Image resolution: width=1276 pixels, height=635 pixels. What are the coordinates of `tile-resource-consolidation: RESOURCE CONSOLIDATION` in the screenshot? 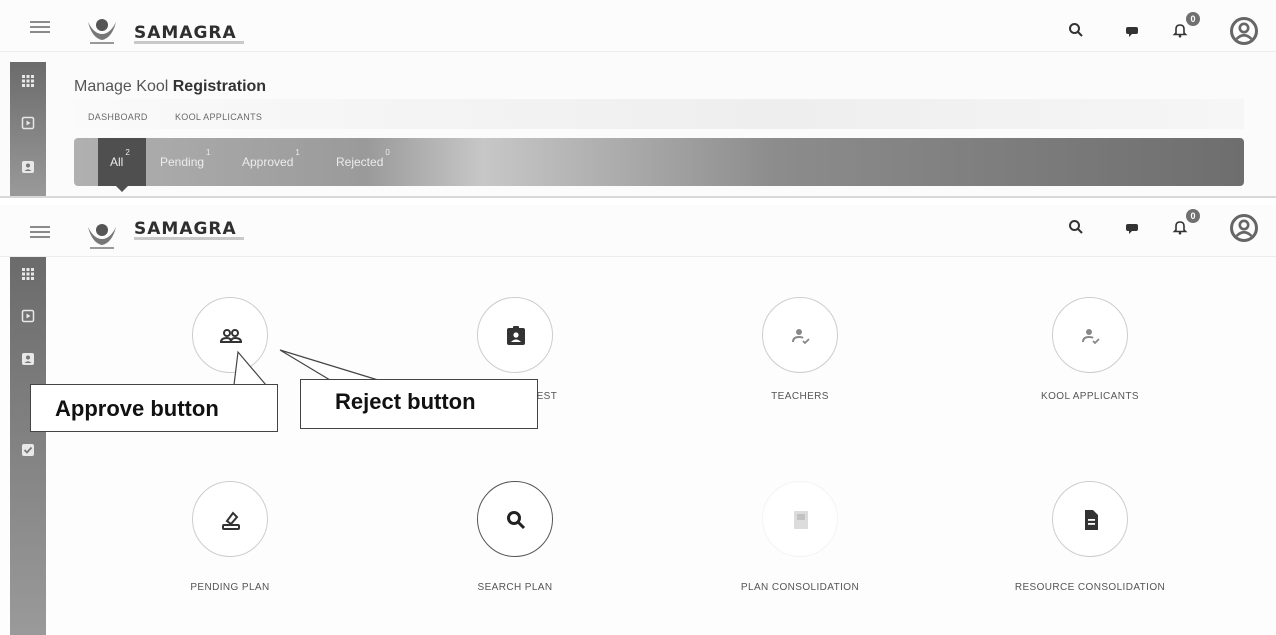 It's located at (1090, 551).